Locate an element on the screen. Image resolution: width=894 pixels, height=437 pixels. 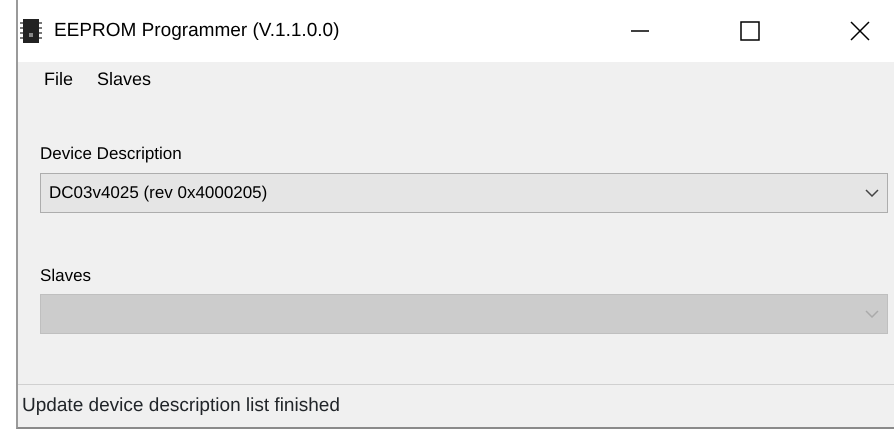
field-label: Device Description is located at coordinates (111, 154).